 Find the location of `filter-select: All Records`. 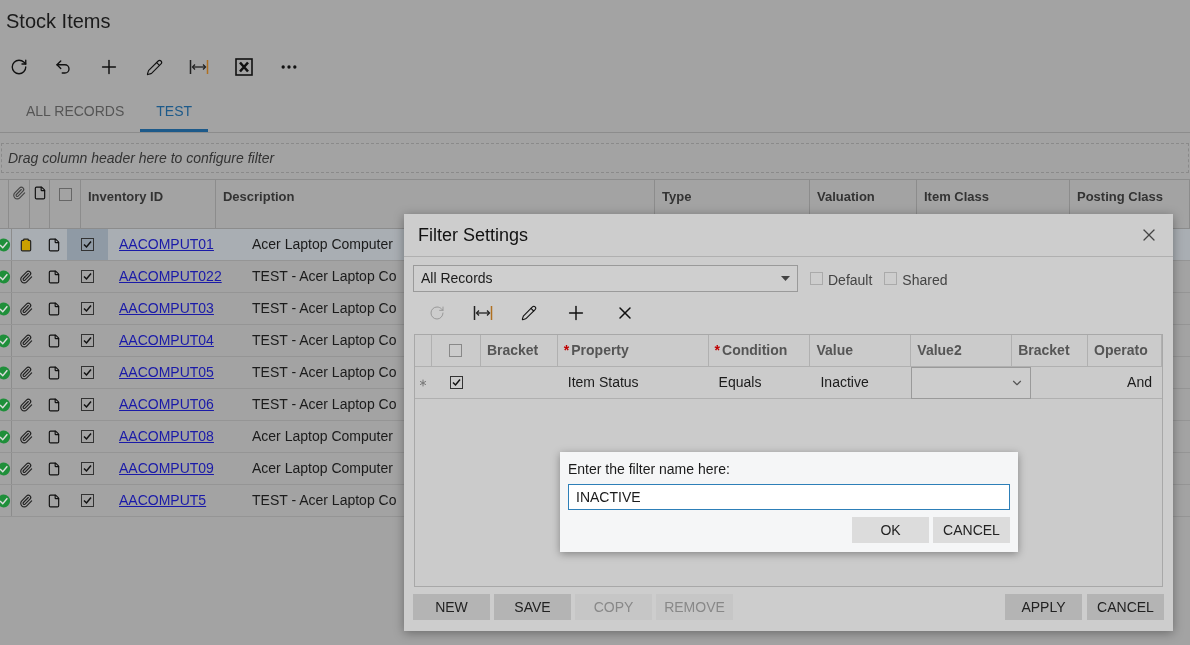

filter-select: All Records is located at coordinates (605, 278).